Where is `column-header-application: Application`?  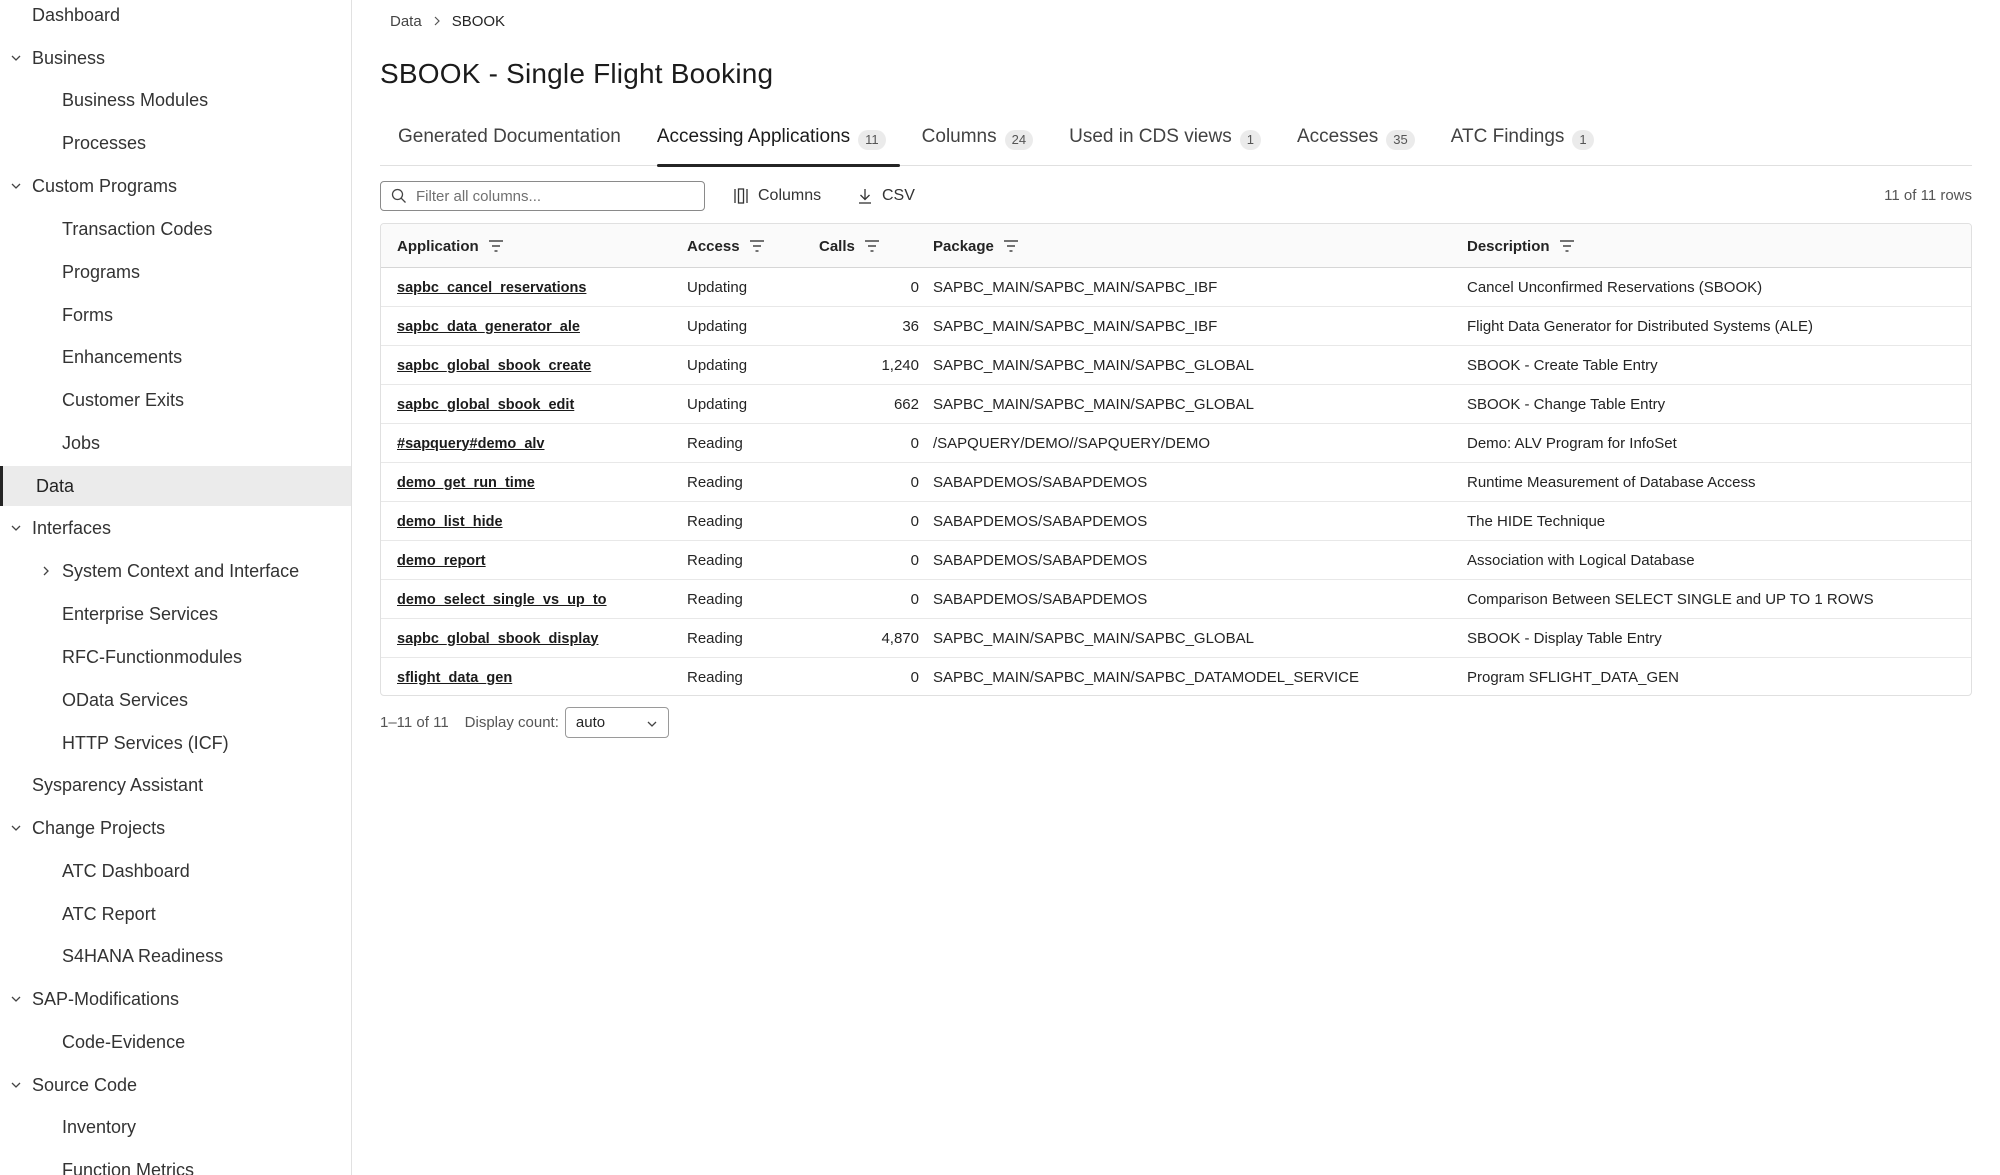 column-header-application: Application is located at coordinates (450, 246).